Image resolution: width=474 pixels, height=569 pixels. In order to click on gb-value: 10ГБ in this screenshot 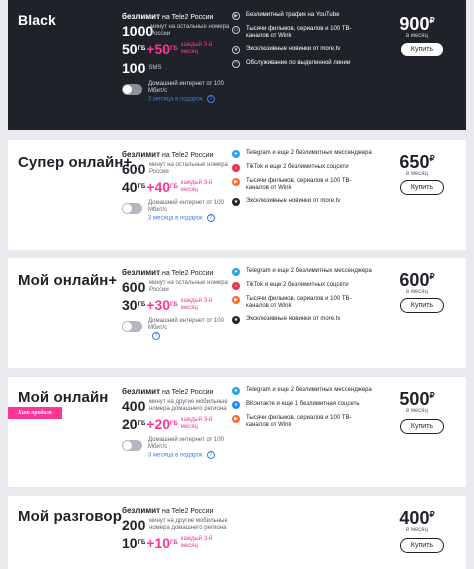, I will do `click(134, 543)`.